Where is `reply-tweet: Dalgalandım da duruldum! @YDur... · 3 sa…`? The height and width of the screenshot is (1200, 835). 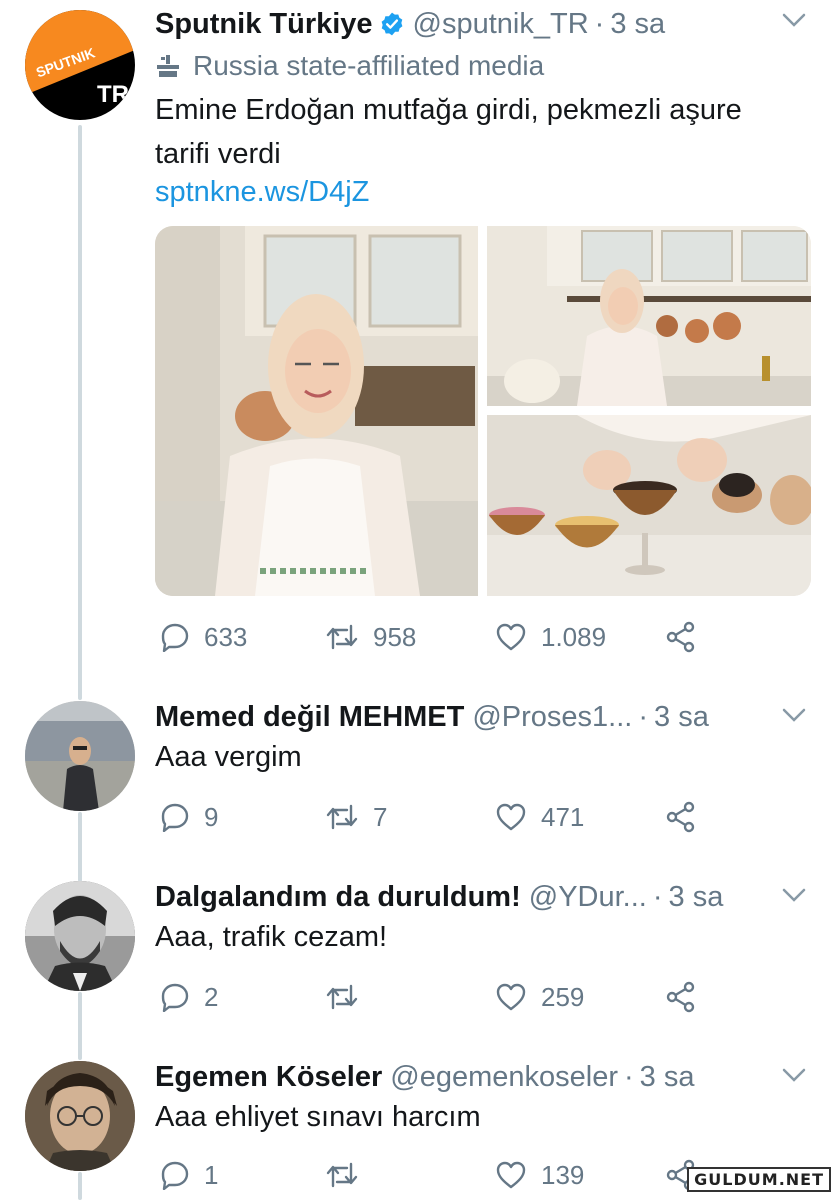 reply-tweet: Dalgalandım da duruldum! @YDur... · 3 sa… is located at coordinates (417, 957).